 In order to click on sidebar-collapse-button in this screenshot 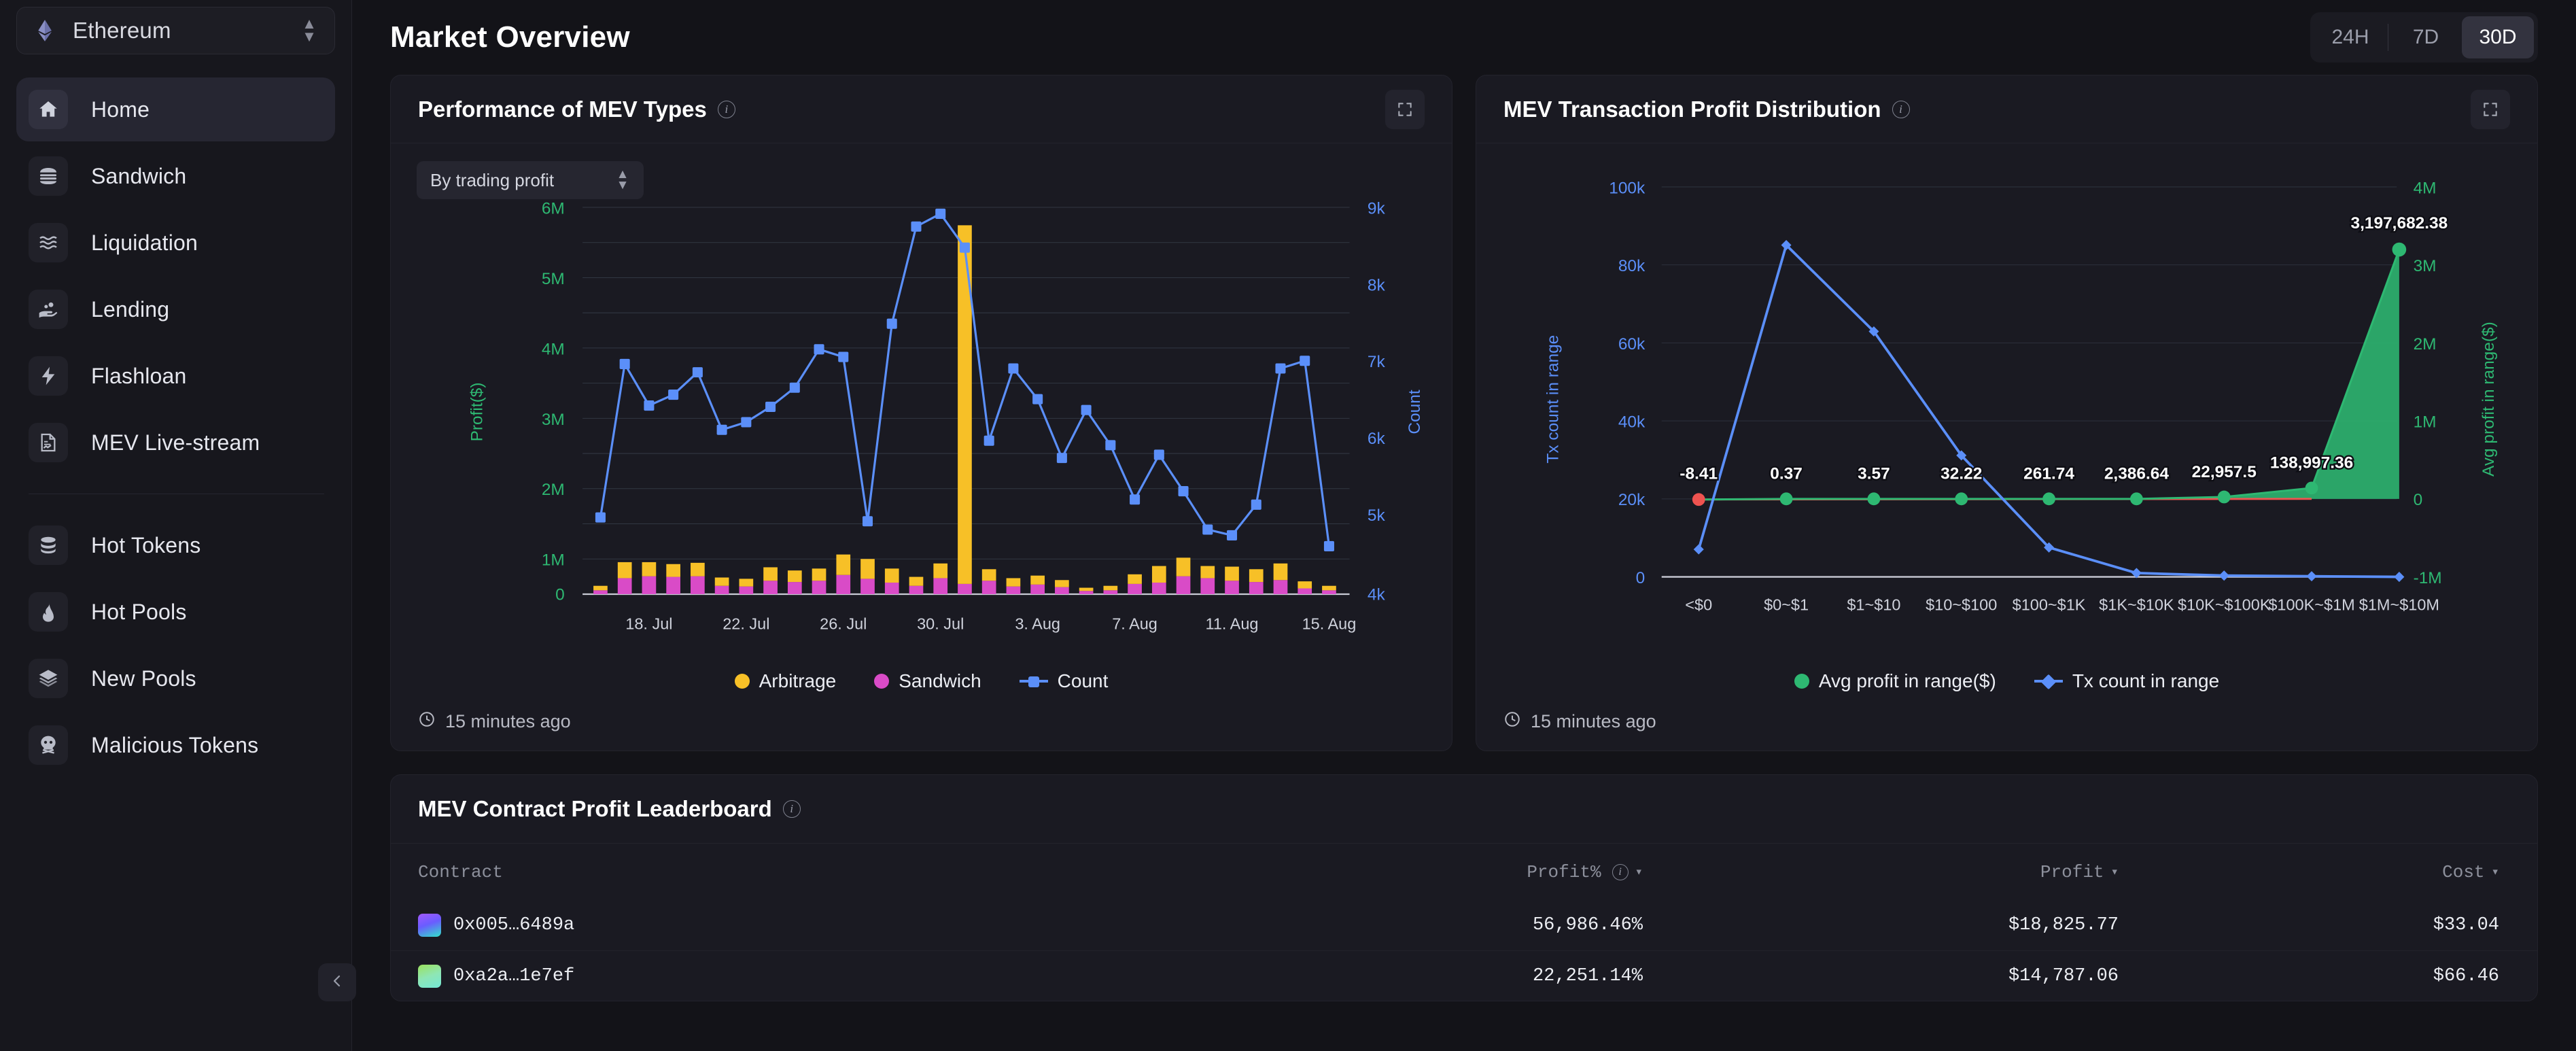, I will do `click(337, 982)`.